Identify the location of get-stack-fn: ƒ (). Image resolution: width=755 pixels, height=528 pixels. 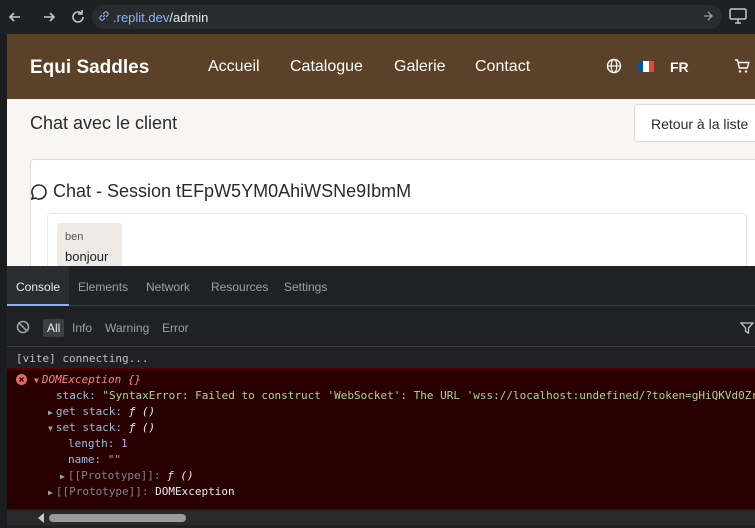
(142, 411).